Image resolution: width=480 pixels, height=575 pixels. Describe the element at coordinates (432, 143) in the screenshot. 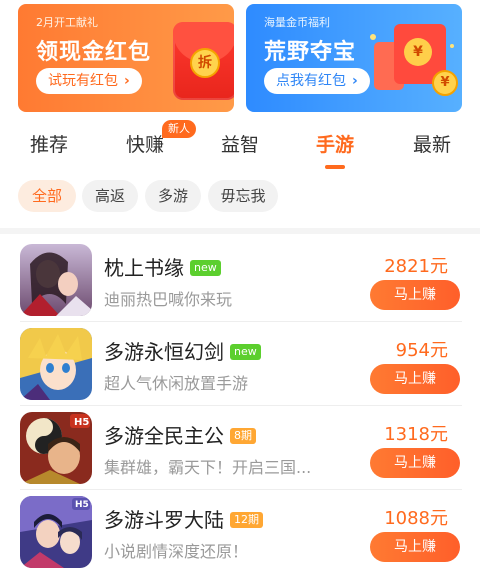

I see `tab-latest: 最新` at that location.